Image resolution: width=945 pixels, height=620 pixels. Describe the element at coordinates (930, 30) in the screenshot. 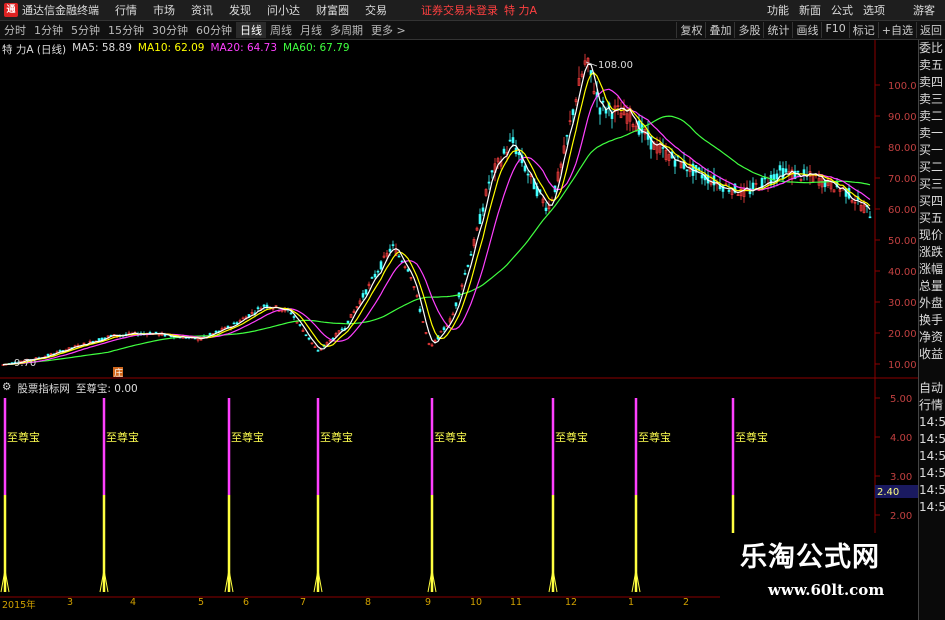

I see `back-button: 返回` at that location.